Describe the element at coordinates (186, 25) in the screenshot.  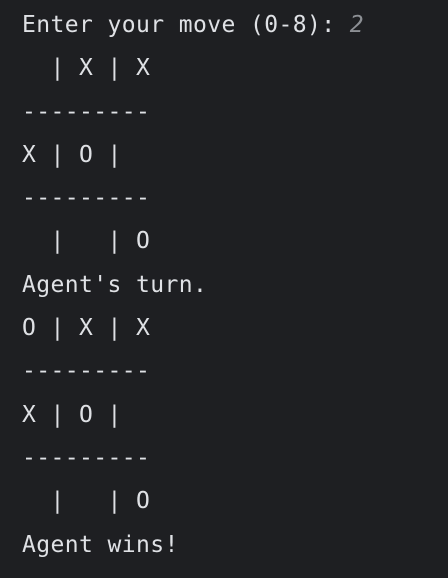
I see `move-prompt: Enter your move (0-8):` at that location.